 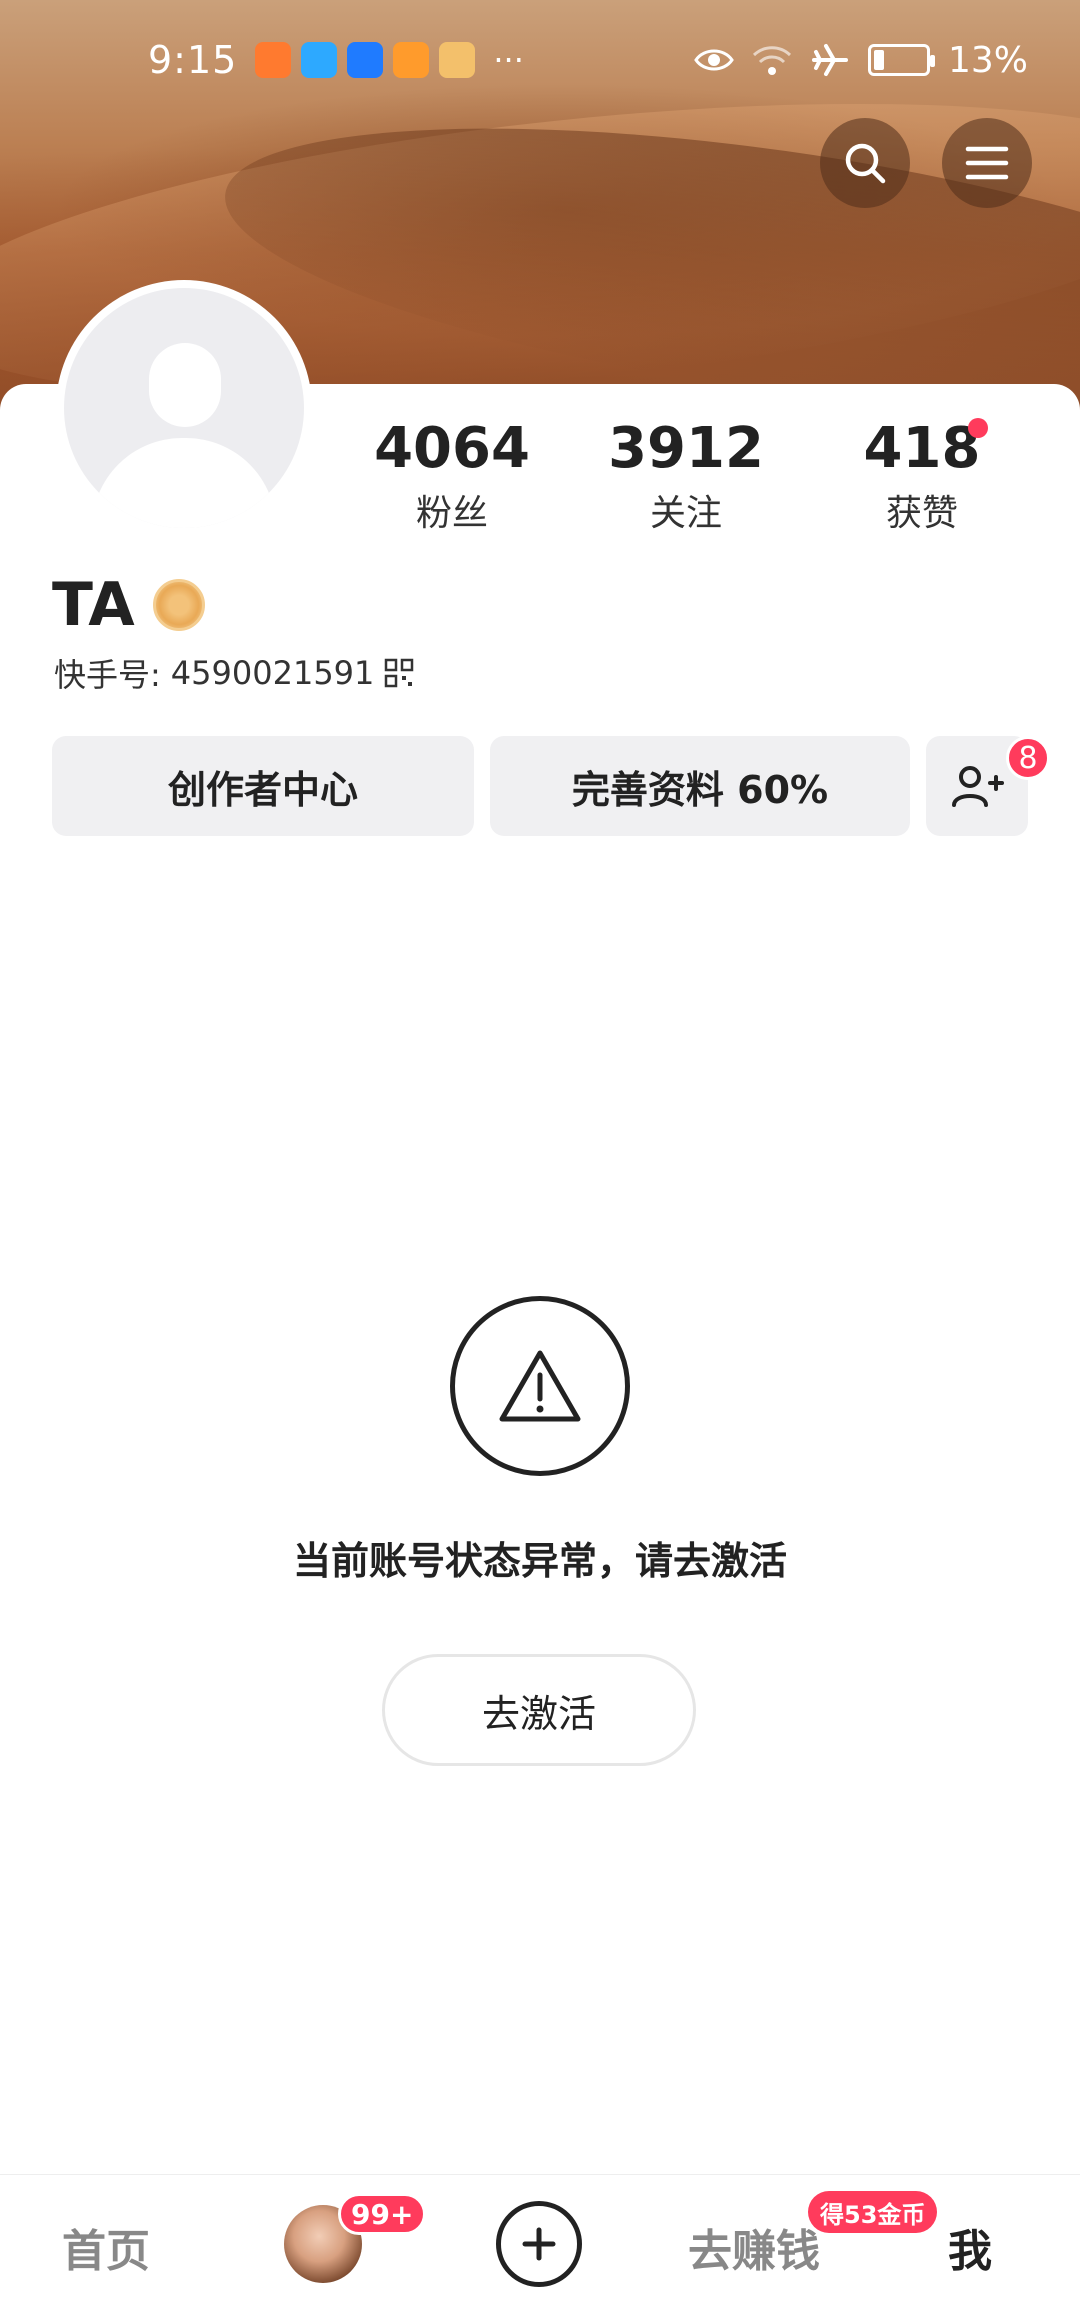 I want to click on airplane-icon, so click(x=830, y=60).